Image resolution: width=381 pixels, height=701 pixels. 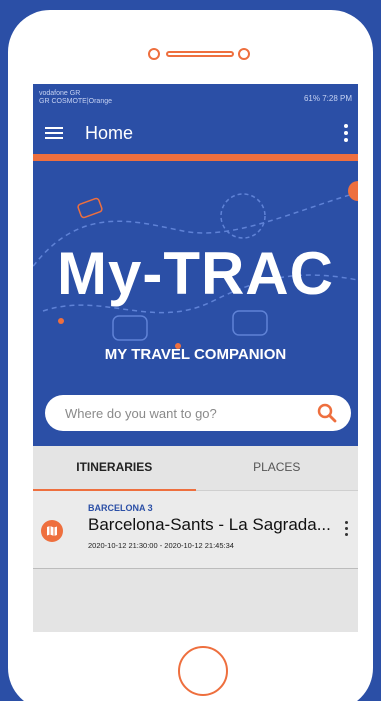 What do you see at coordinates (327, 98) in the screenshot?
I see `status-battery-time: 61% 7:28 PM` at bounding box center [327, 98].